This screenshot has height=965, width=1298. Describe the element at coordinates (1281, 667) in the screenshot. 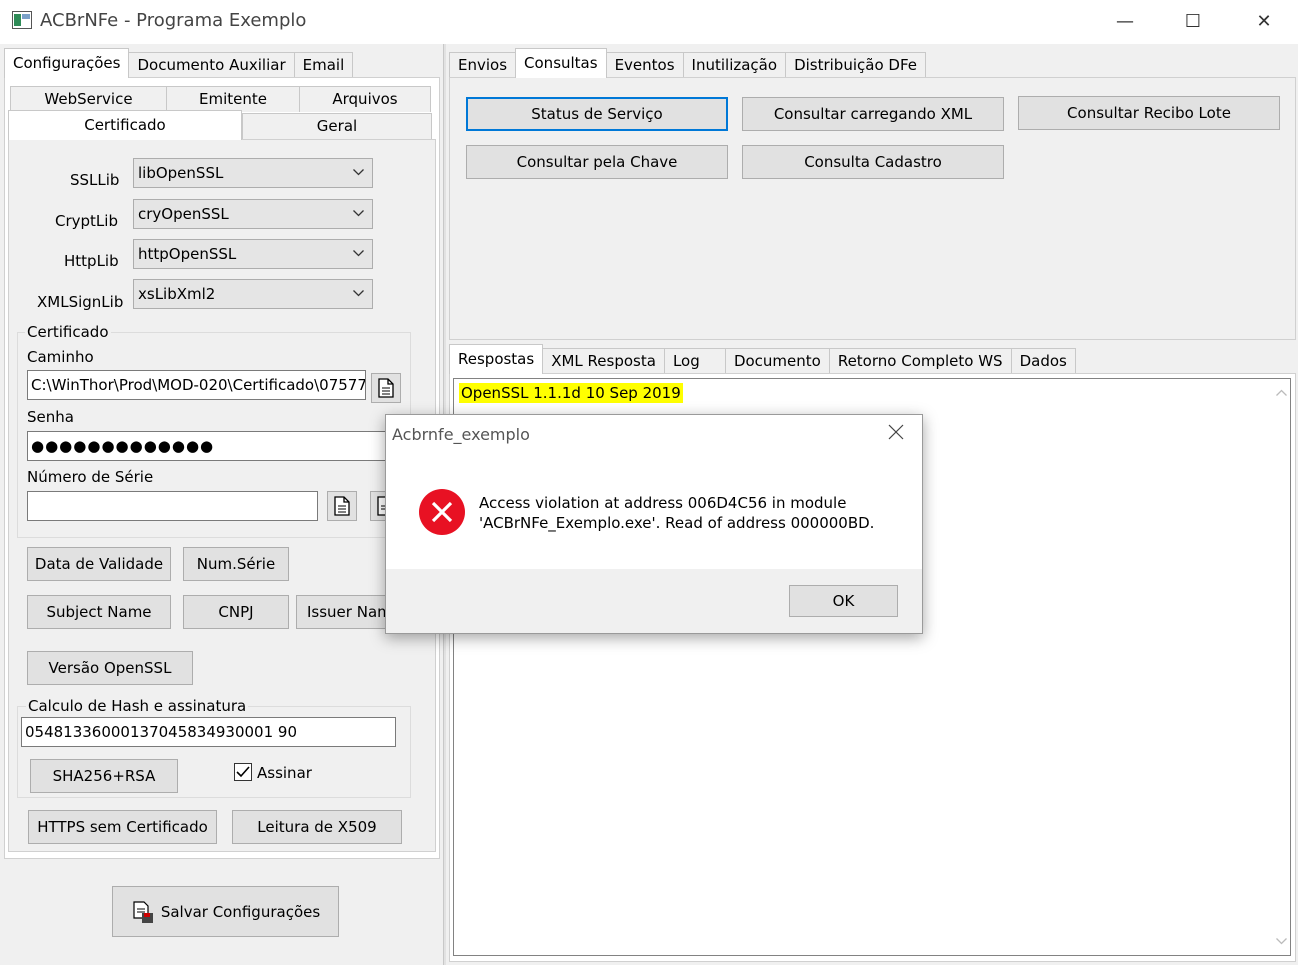

I see `vertical-scrollbar` at that location.